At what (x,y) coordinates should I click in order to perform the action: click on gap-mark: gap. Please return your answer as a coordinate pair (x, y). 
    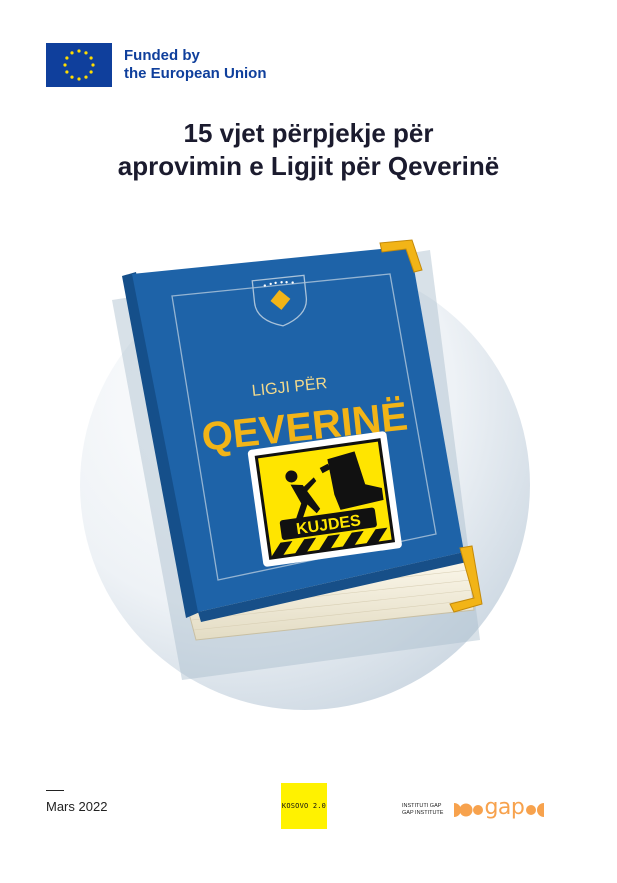
    Looking at the image, I should click on (499, 808).